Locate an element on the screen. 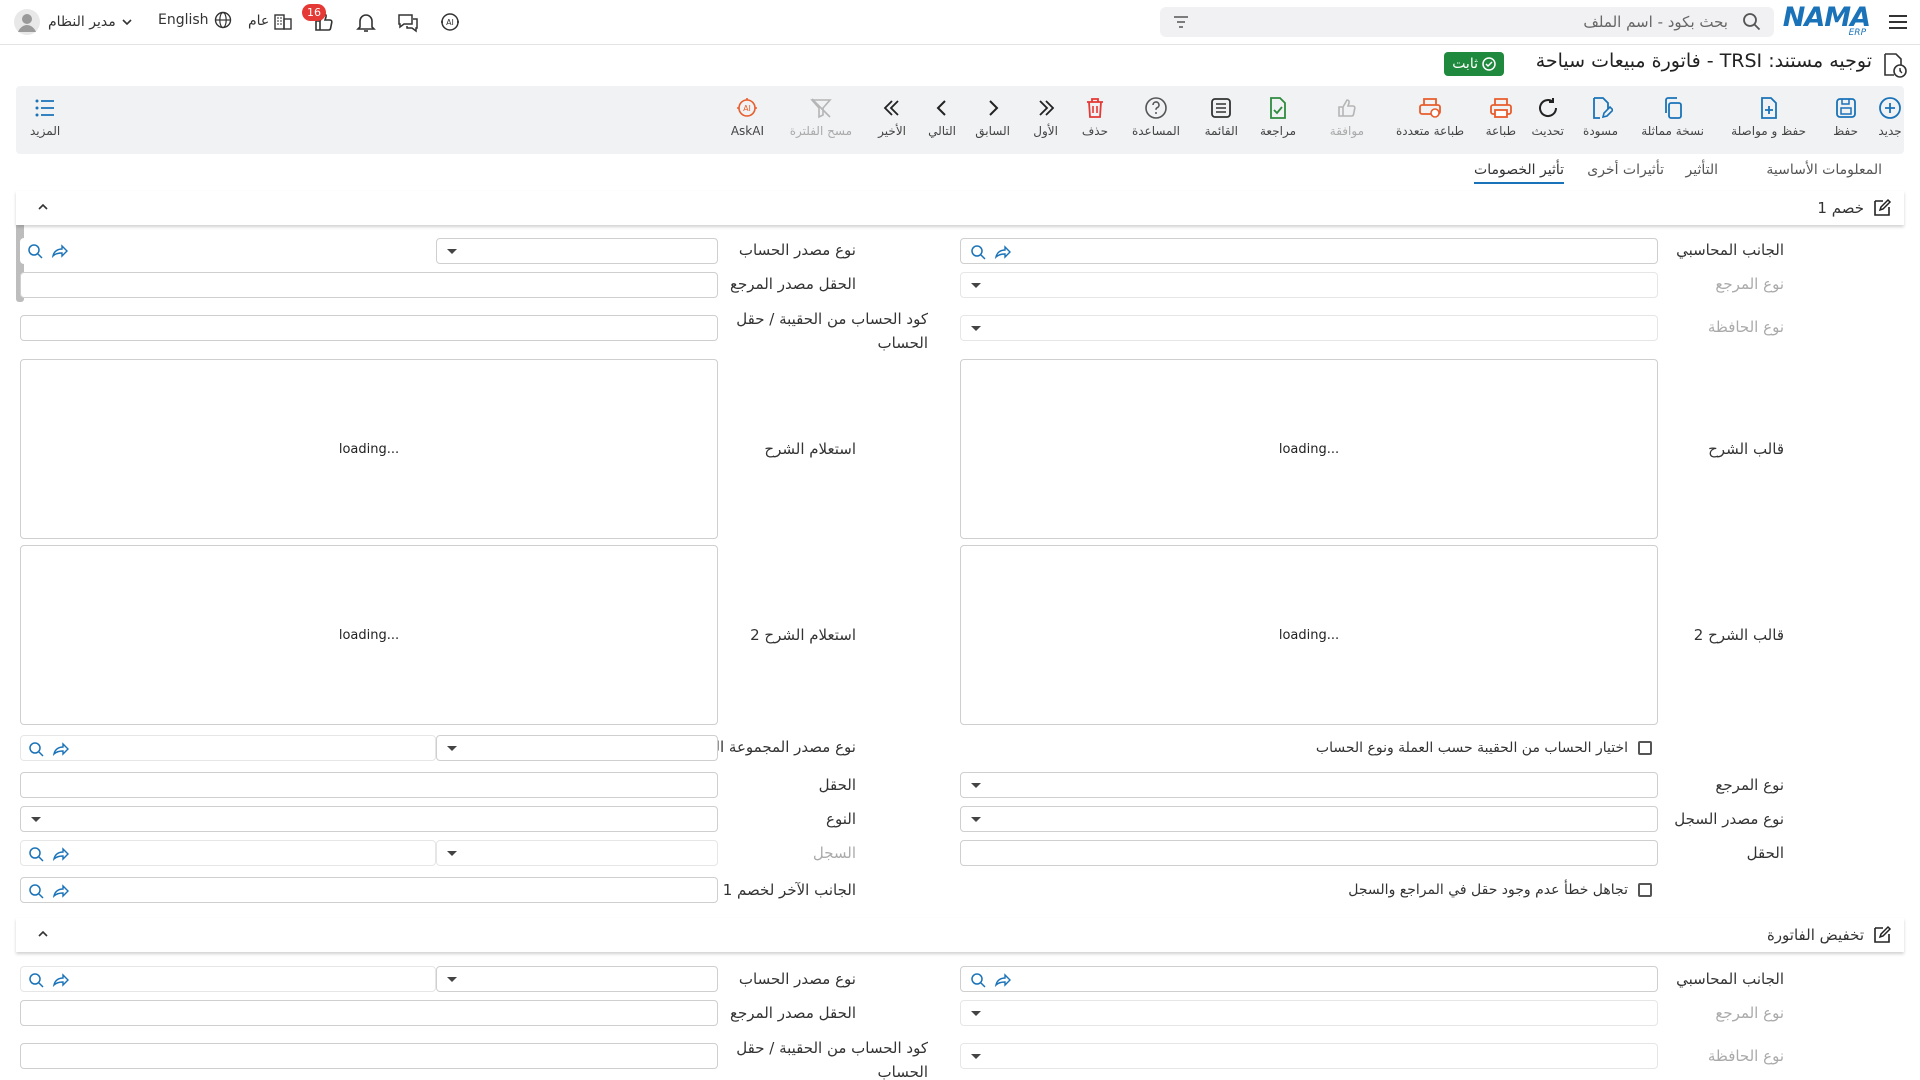 The width and height of the screenshot is (1920, 1080). new-button: جديد is located at coordinates (1890, 117).